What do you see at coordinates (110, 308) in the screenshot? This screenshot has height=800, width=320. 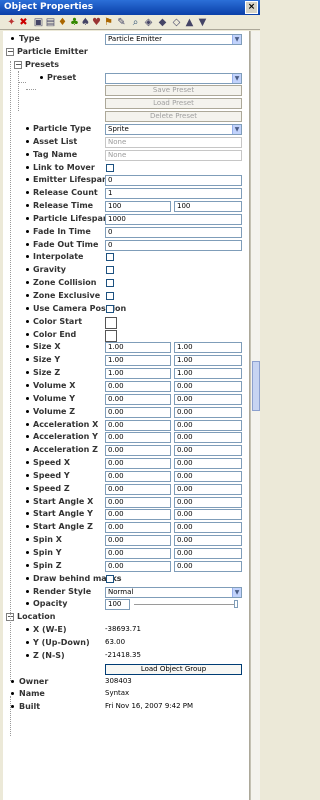 I see `use-camera-position-checkbox` at bounding box center [110, 308].